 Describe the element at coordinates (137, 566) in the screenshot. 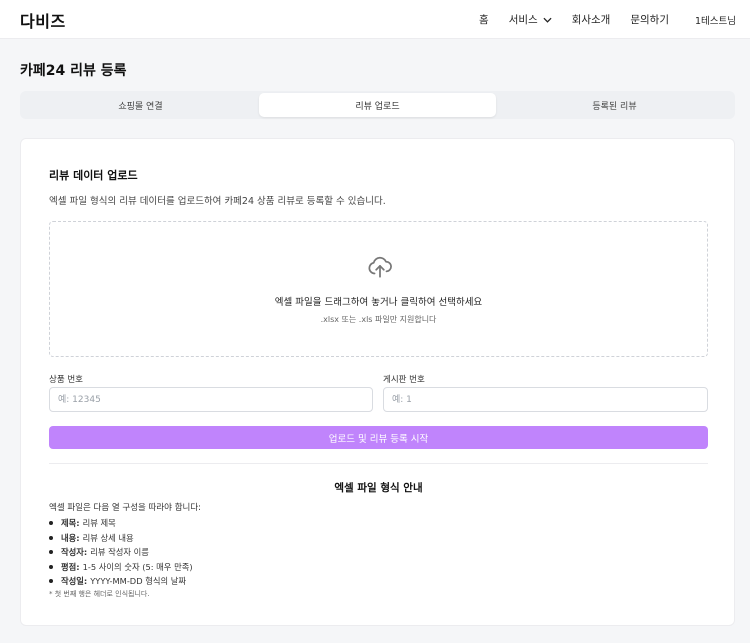

I see `guide-item-desc: 1-5 사이의 숫자 (5: 매우 만족)` at that location.